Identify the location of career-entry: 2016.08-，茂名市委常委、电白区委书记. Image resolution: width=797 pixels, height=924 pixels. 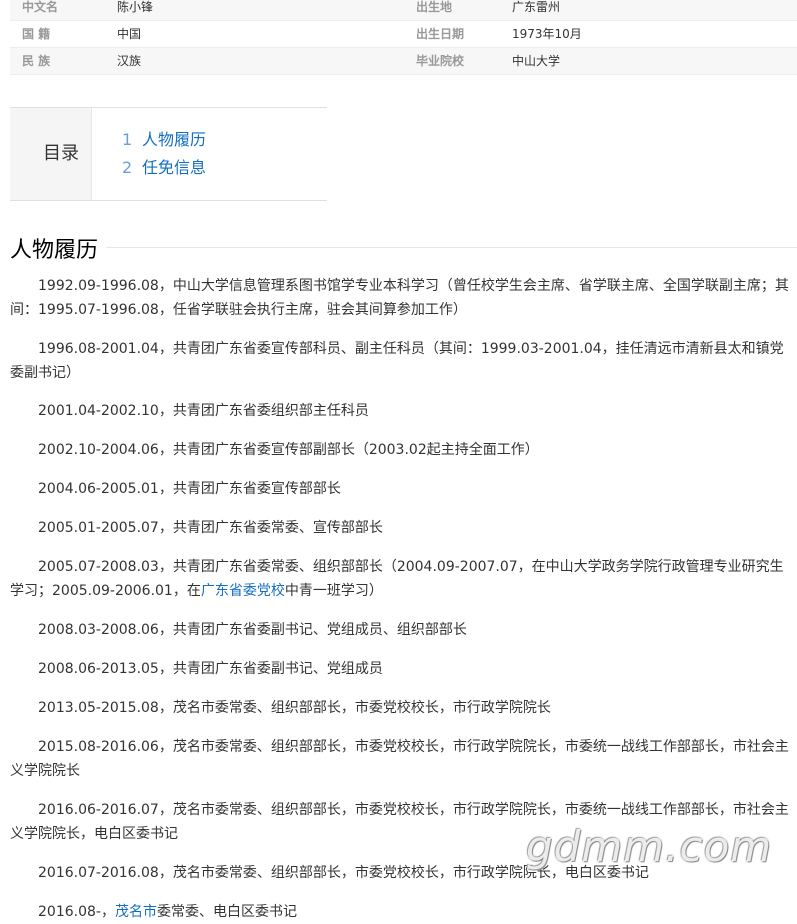
(403, 912).